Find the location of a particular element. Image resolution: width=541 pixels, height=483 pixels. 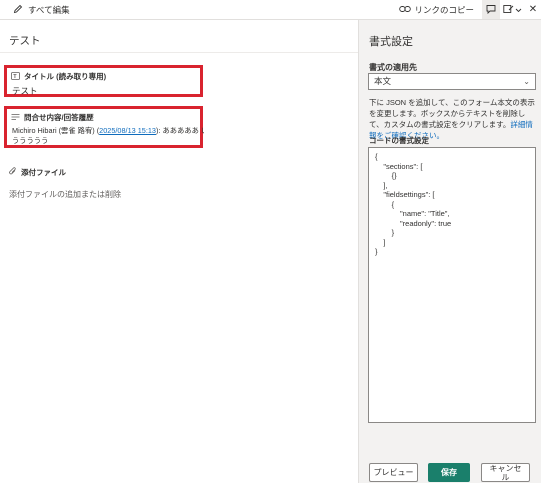

chevron-down-icon: ⌄ is located at coordinates (526, 81).